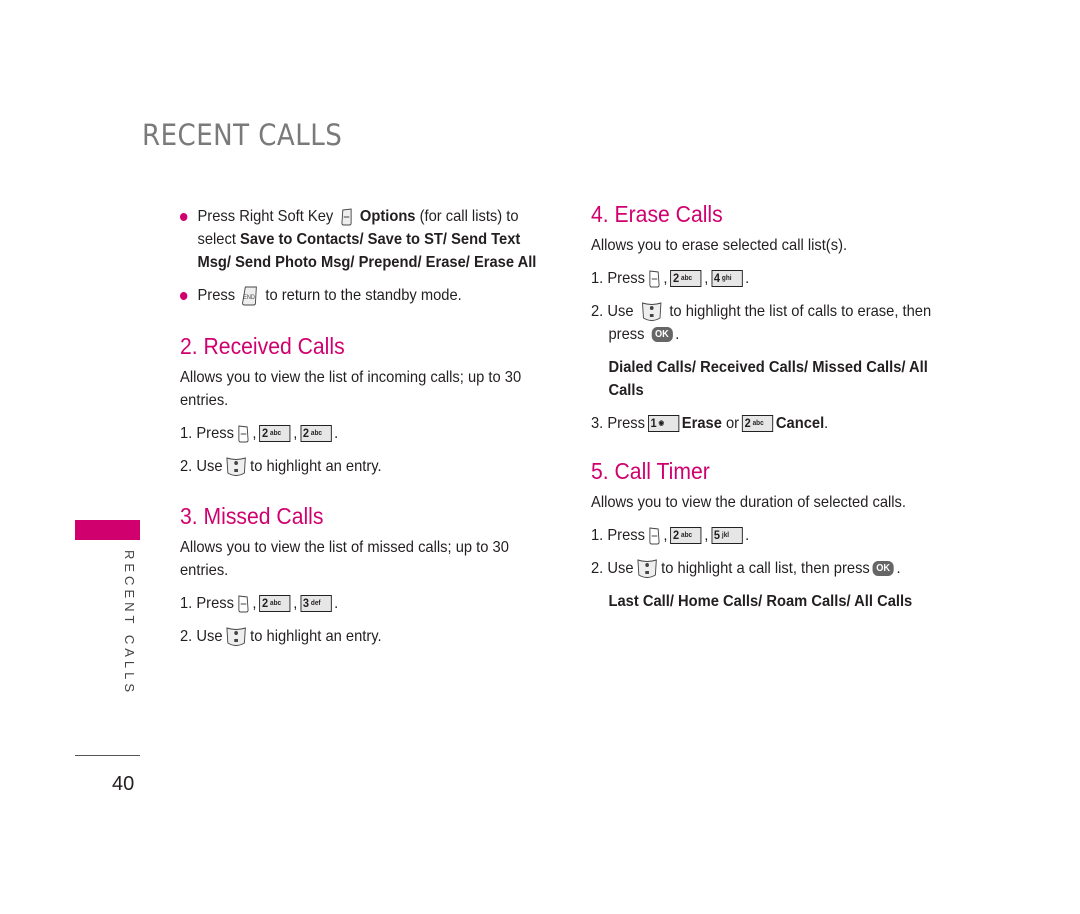 This screenshot has height=914, width=1080. I want to click on svg-text: END, so click(250, 298).